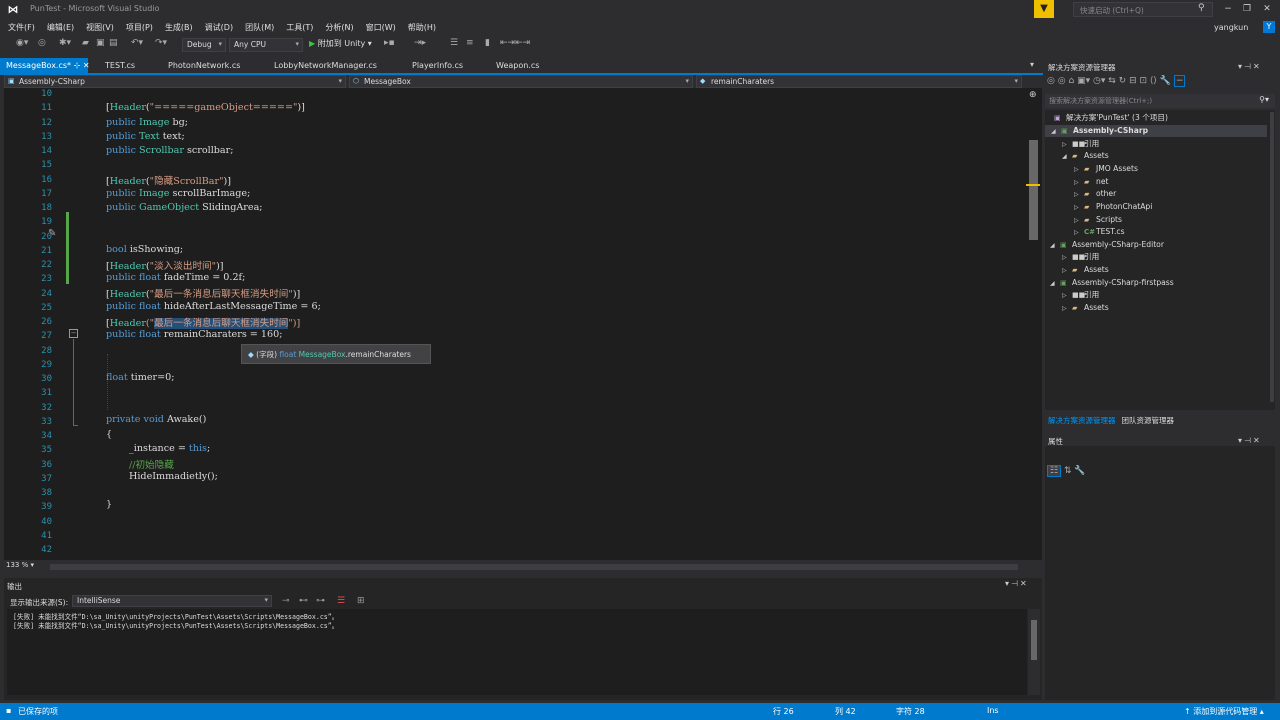 Image resolution: width=1280 pixels, height=720 pixels. I want to click on solution-explorer-controls: ▾⊣✕, so click(1250, 66).